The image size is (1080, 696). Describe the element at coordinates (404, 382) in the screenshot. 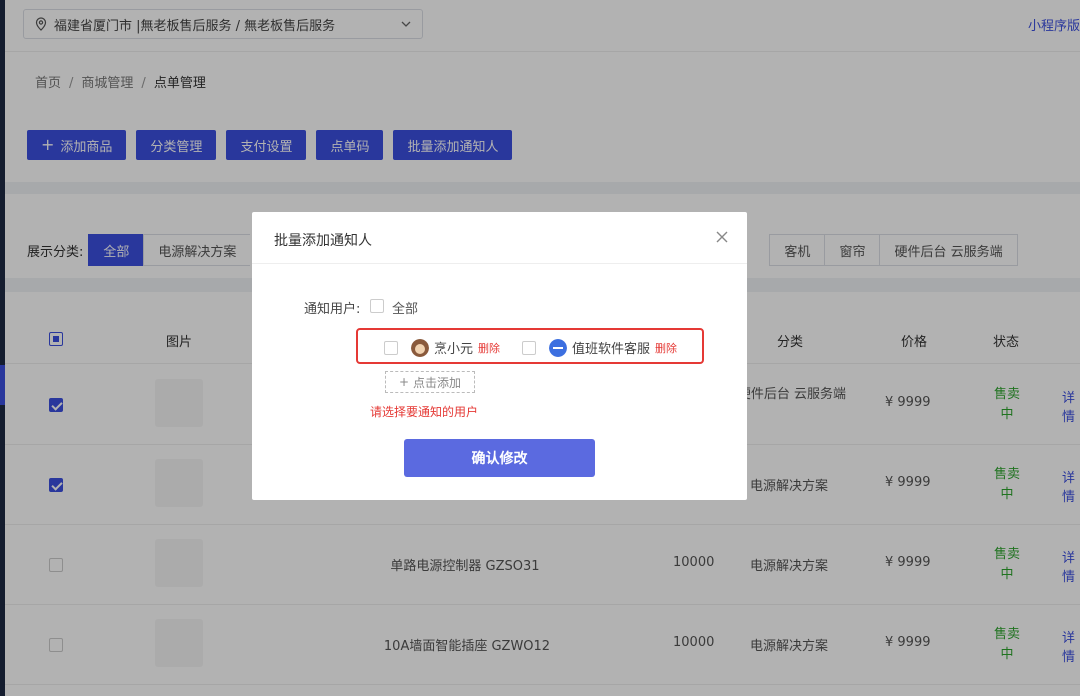

I see `plus-icon: +` at that location.